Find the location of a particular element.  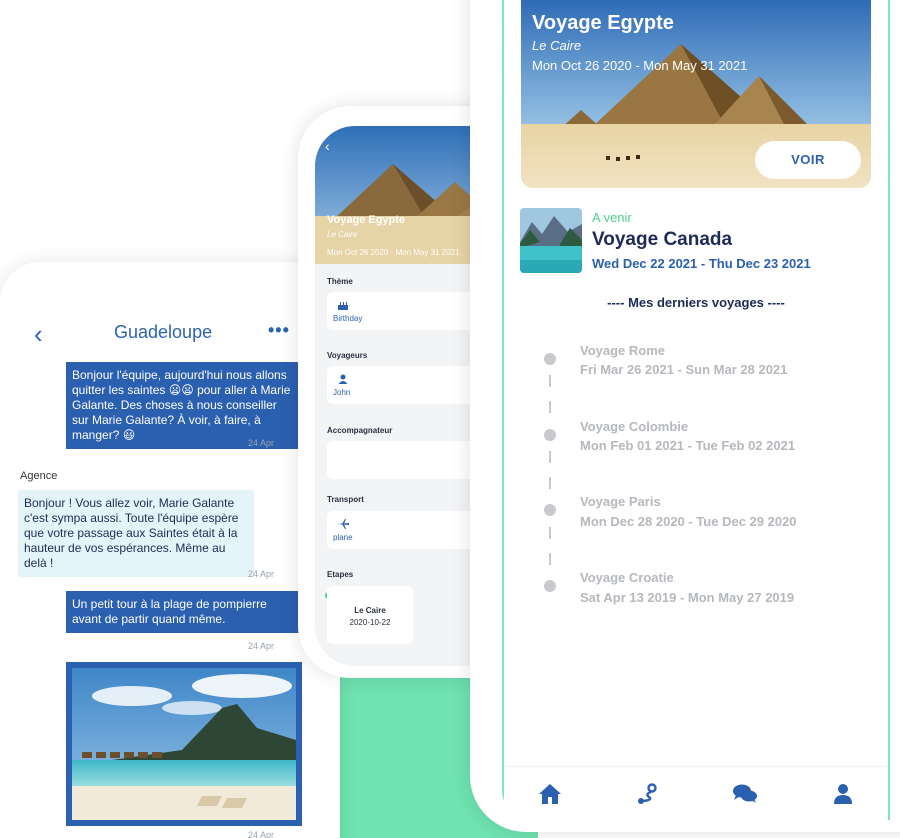

step-date: 2020-10-22 is located at coordinates (370, 622).